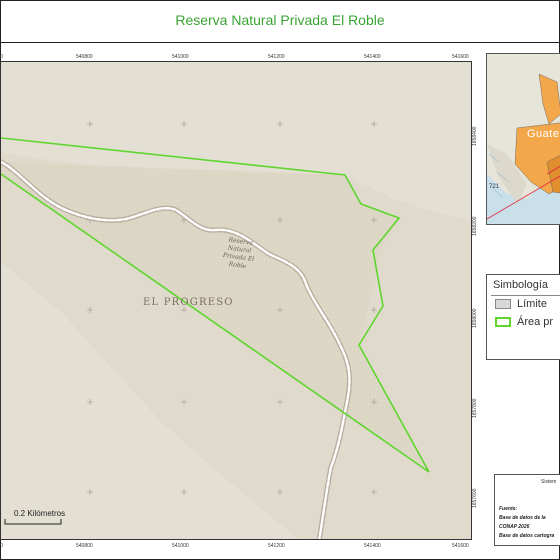  Describe the element at coordinates (494, 187) in the screenshot. I see `inset-road-number: 721` at that location.